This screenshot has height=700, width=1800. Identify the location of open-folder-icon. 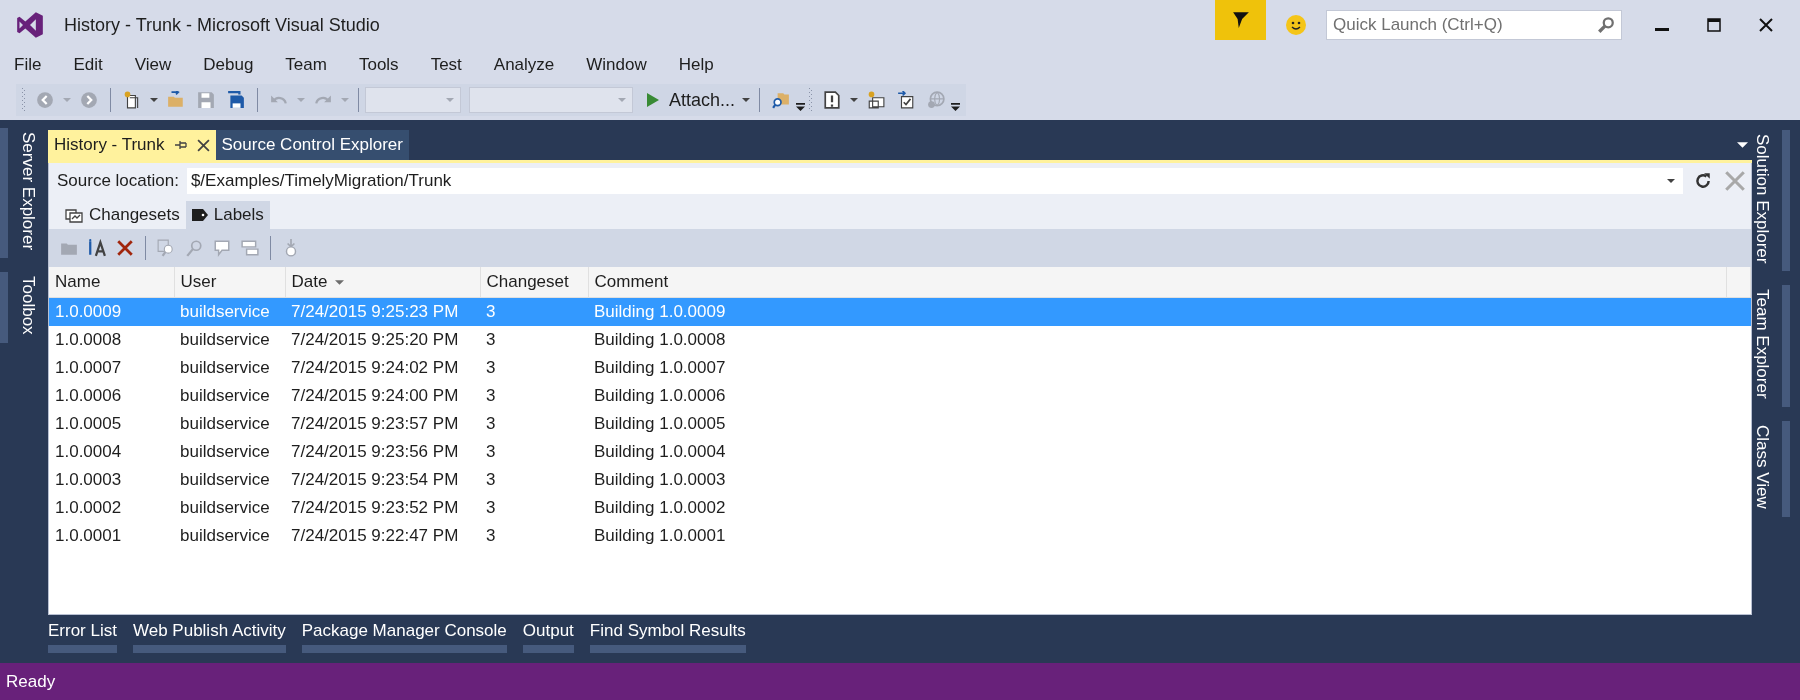
(176, 100).